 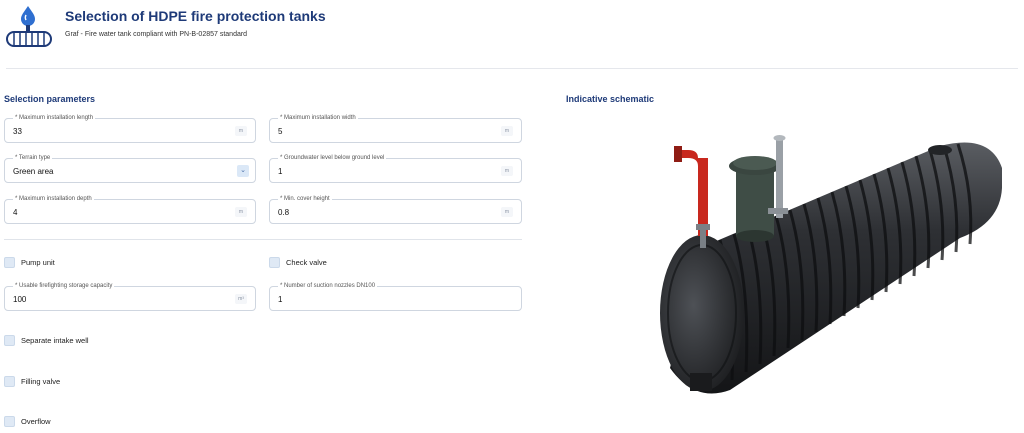 What do you see at coordinates (53, 199) in the screenshot?
I see `max-depth-label: * Maximum installation depth` at bounding box center [53, 199].